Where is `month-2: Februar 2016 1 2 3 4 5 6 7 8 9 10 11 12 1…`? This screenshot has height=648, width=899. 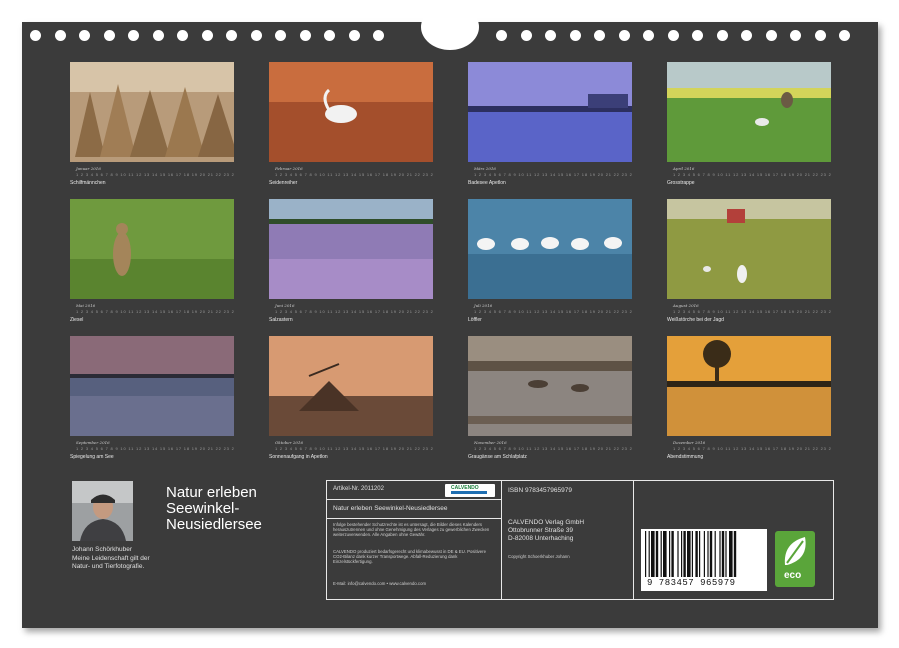
month-2: Februar 2016 1 2 3 4 5 6 7 8 9 10 11 12 1… is located at coordinates (351, 124).